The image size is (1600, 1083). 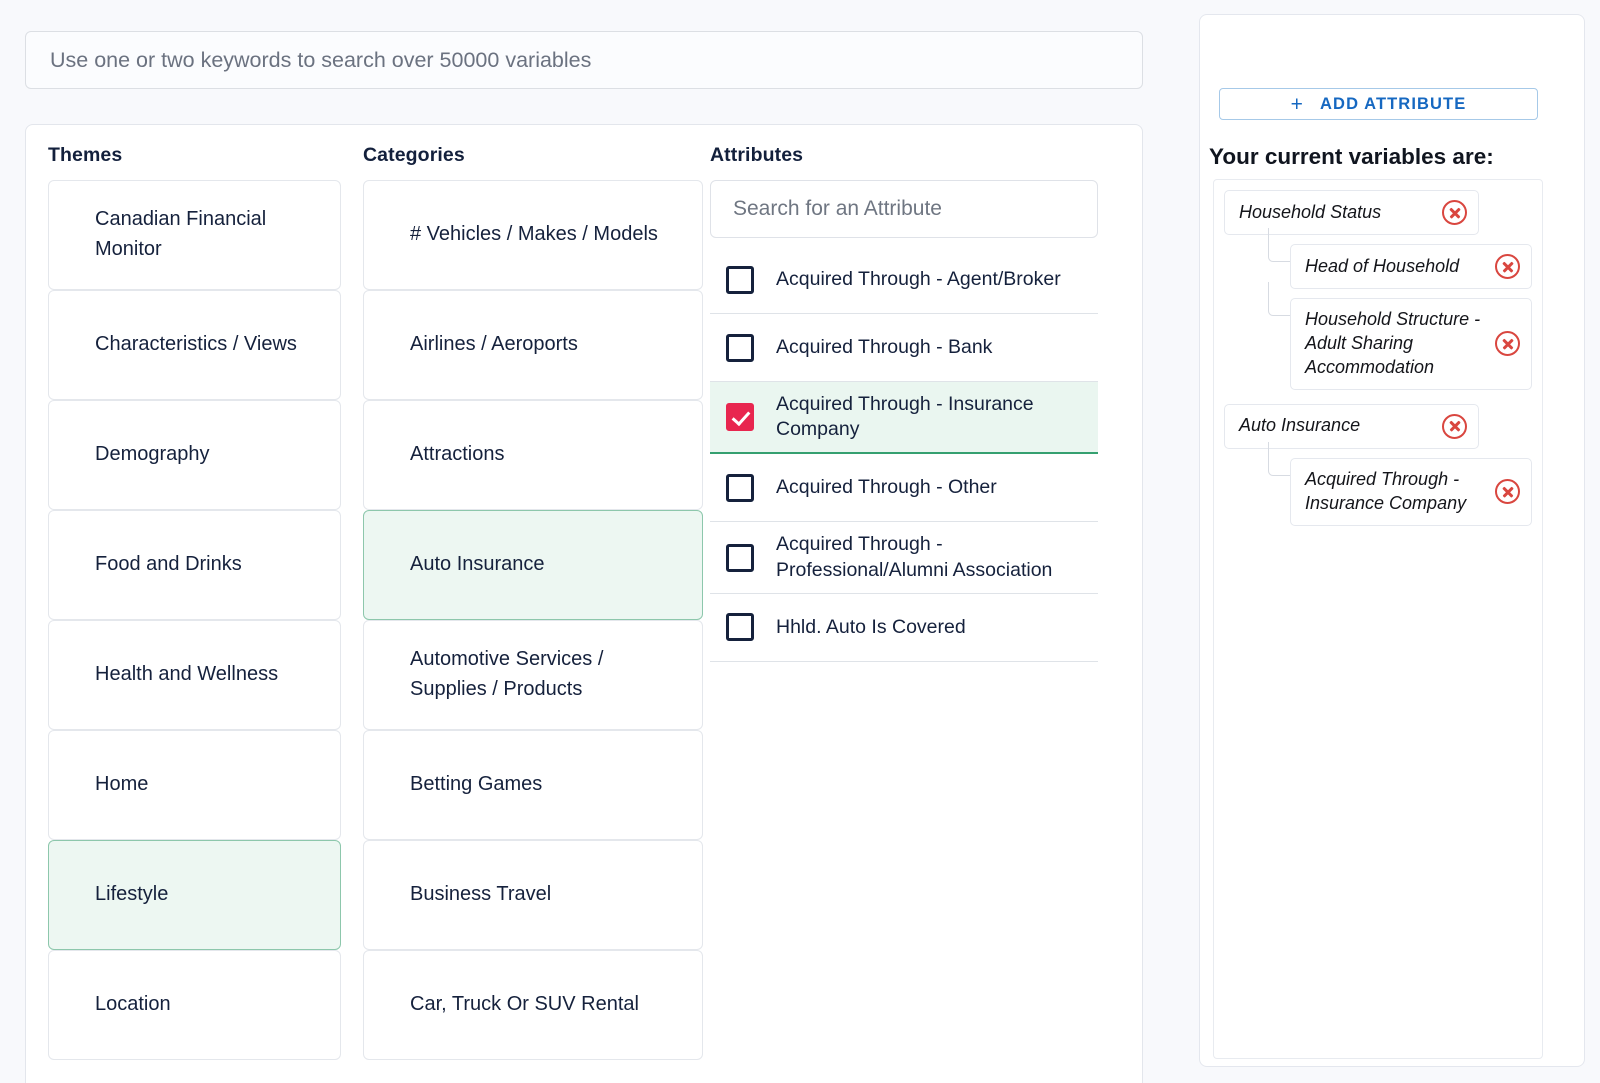 What do you see at coordinates (414, 155) in the screenshot?
I see `categories-title: Categories` at bounding box center [414, 155].